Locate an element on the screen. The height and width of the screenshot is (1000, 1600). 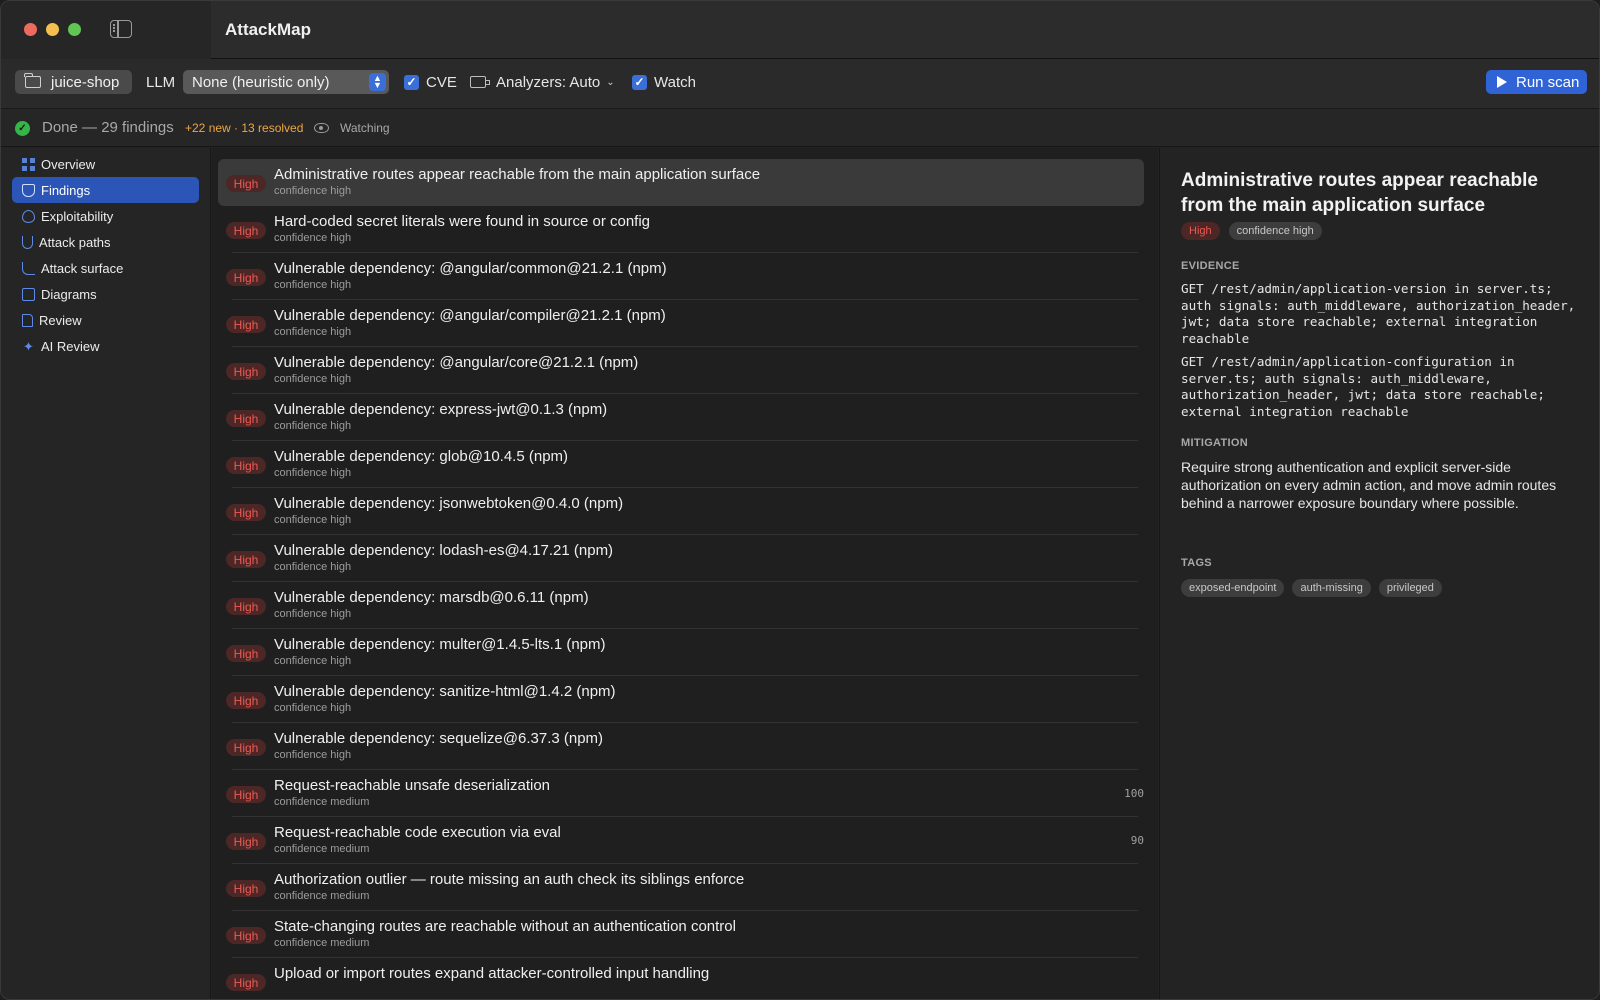
mitigation-heading: MITIGATION is located at coordinates (1214, 443).